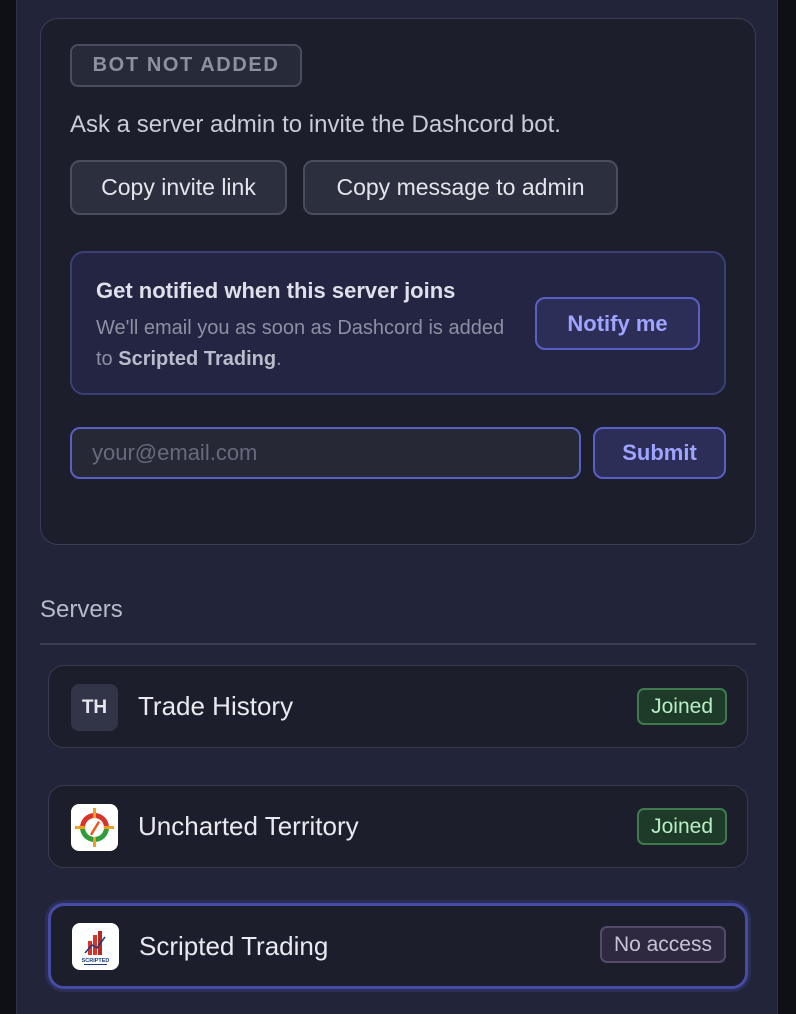  What do you see at coordinates (248, 826) in the screenshot?
I see `server-name: Uncharted Territory` at bounding box center [248, 826].